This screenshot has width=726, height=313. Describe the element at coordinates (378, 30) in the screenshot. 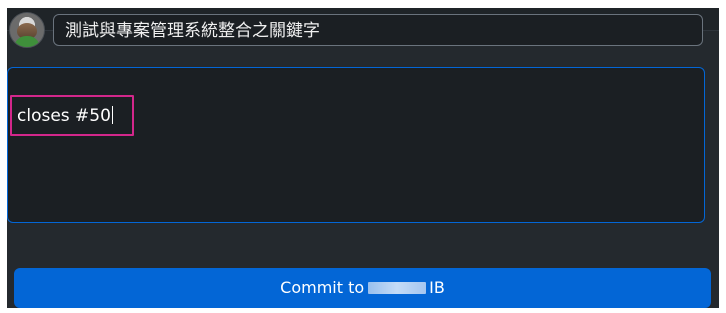

I see `summary-input: 測試與專案管理系統整合之關鍵字` at that location.